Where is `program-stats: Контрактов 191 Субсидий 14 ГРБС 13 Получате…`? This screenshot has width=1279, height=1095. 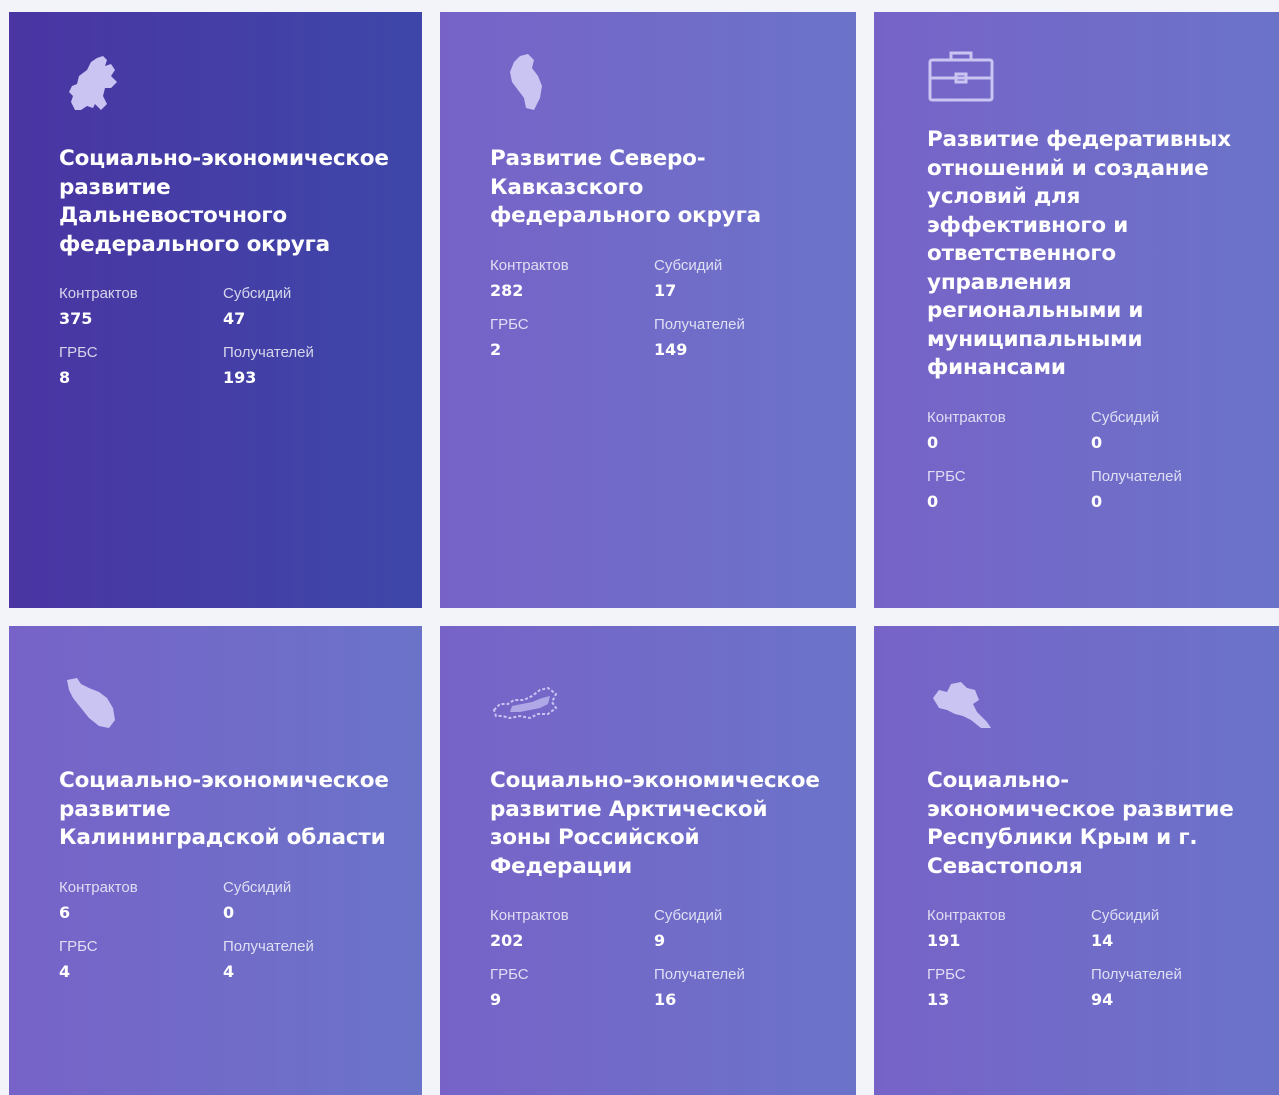 program-stats: Контрактов 191 Субсидий 14 ГРБС 13 Получате… is located at coordinates (1088, 959).